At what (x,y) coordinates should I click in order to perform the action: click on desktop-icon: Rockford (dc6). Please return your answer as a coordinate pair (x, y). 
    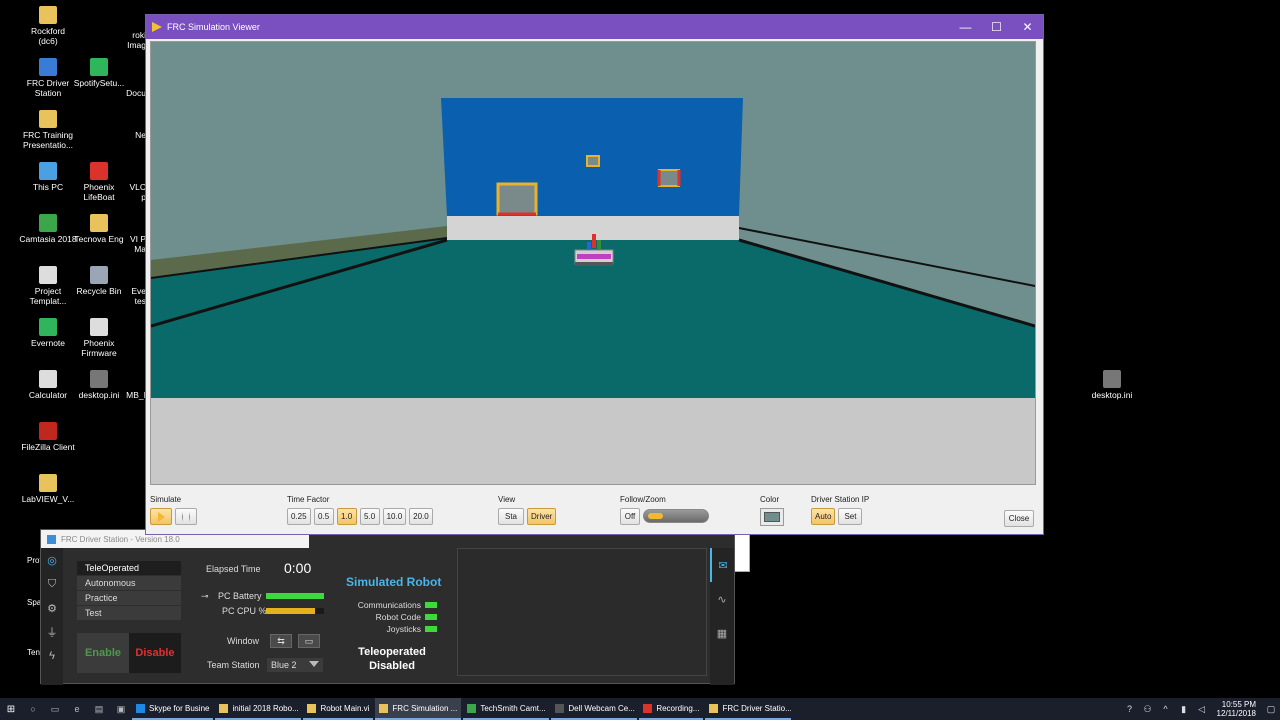
    Looking at the image, I should click on (48, 26).